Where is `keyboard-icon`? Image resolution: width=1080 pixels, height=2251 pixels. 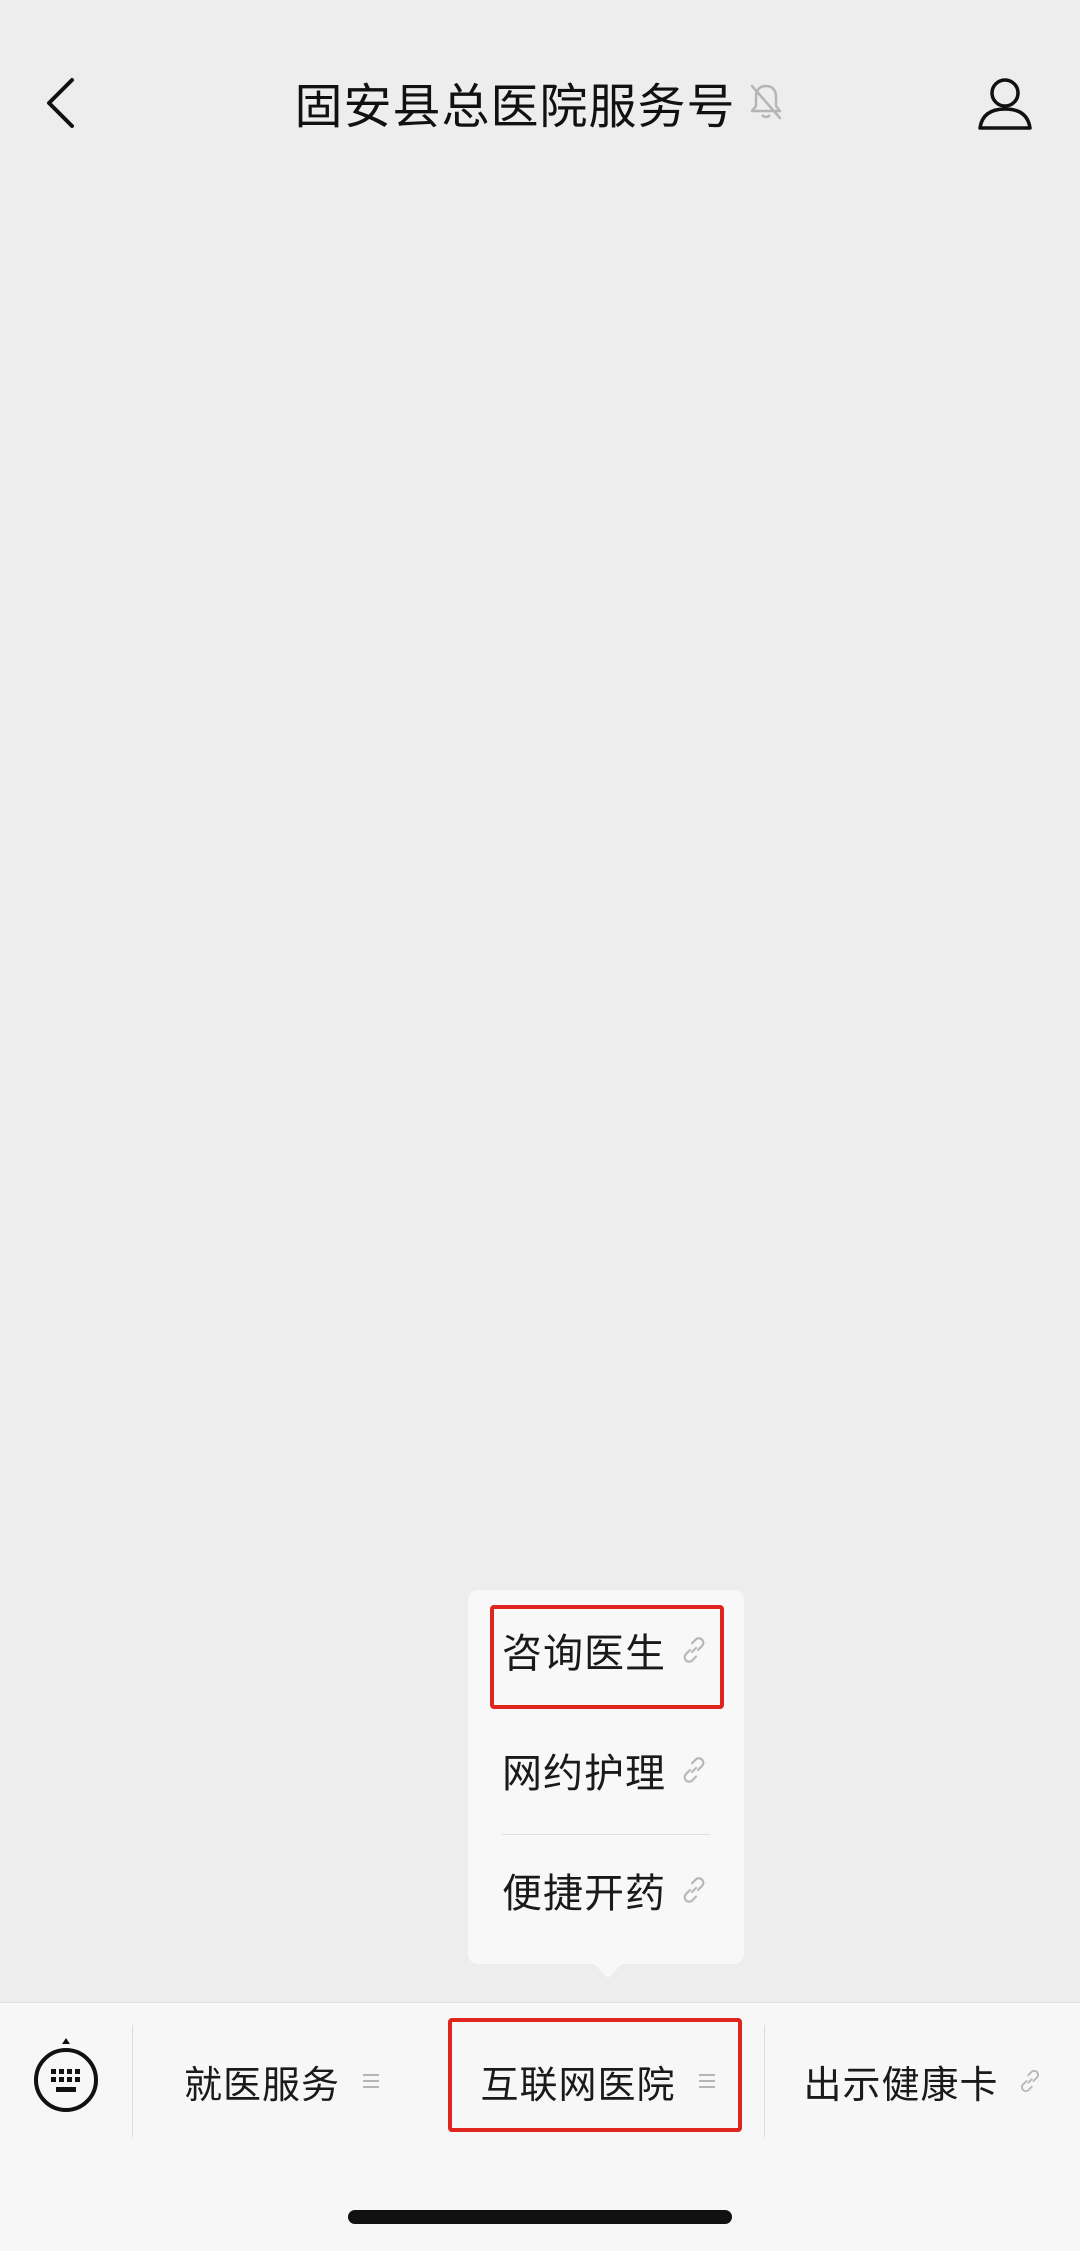 keyboard-icon is located at coordinates (66, 2078).